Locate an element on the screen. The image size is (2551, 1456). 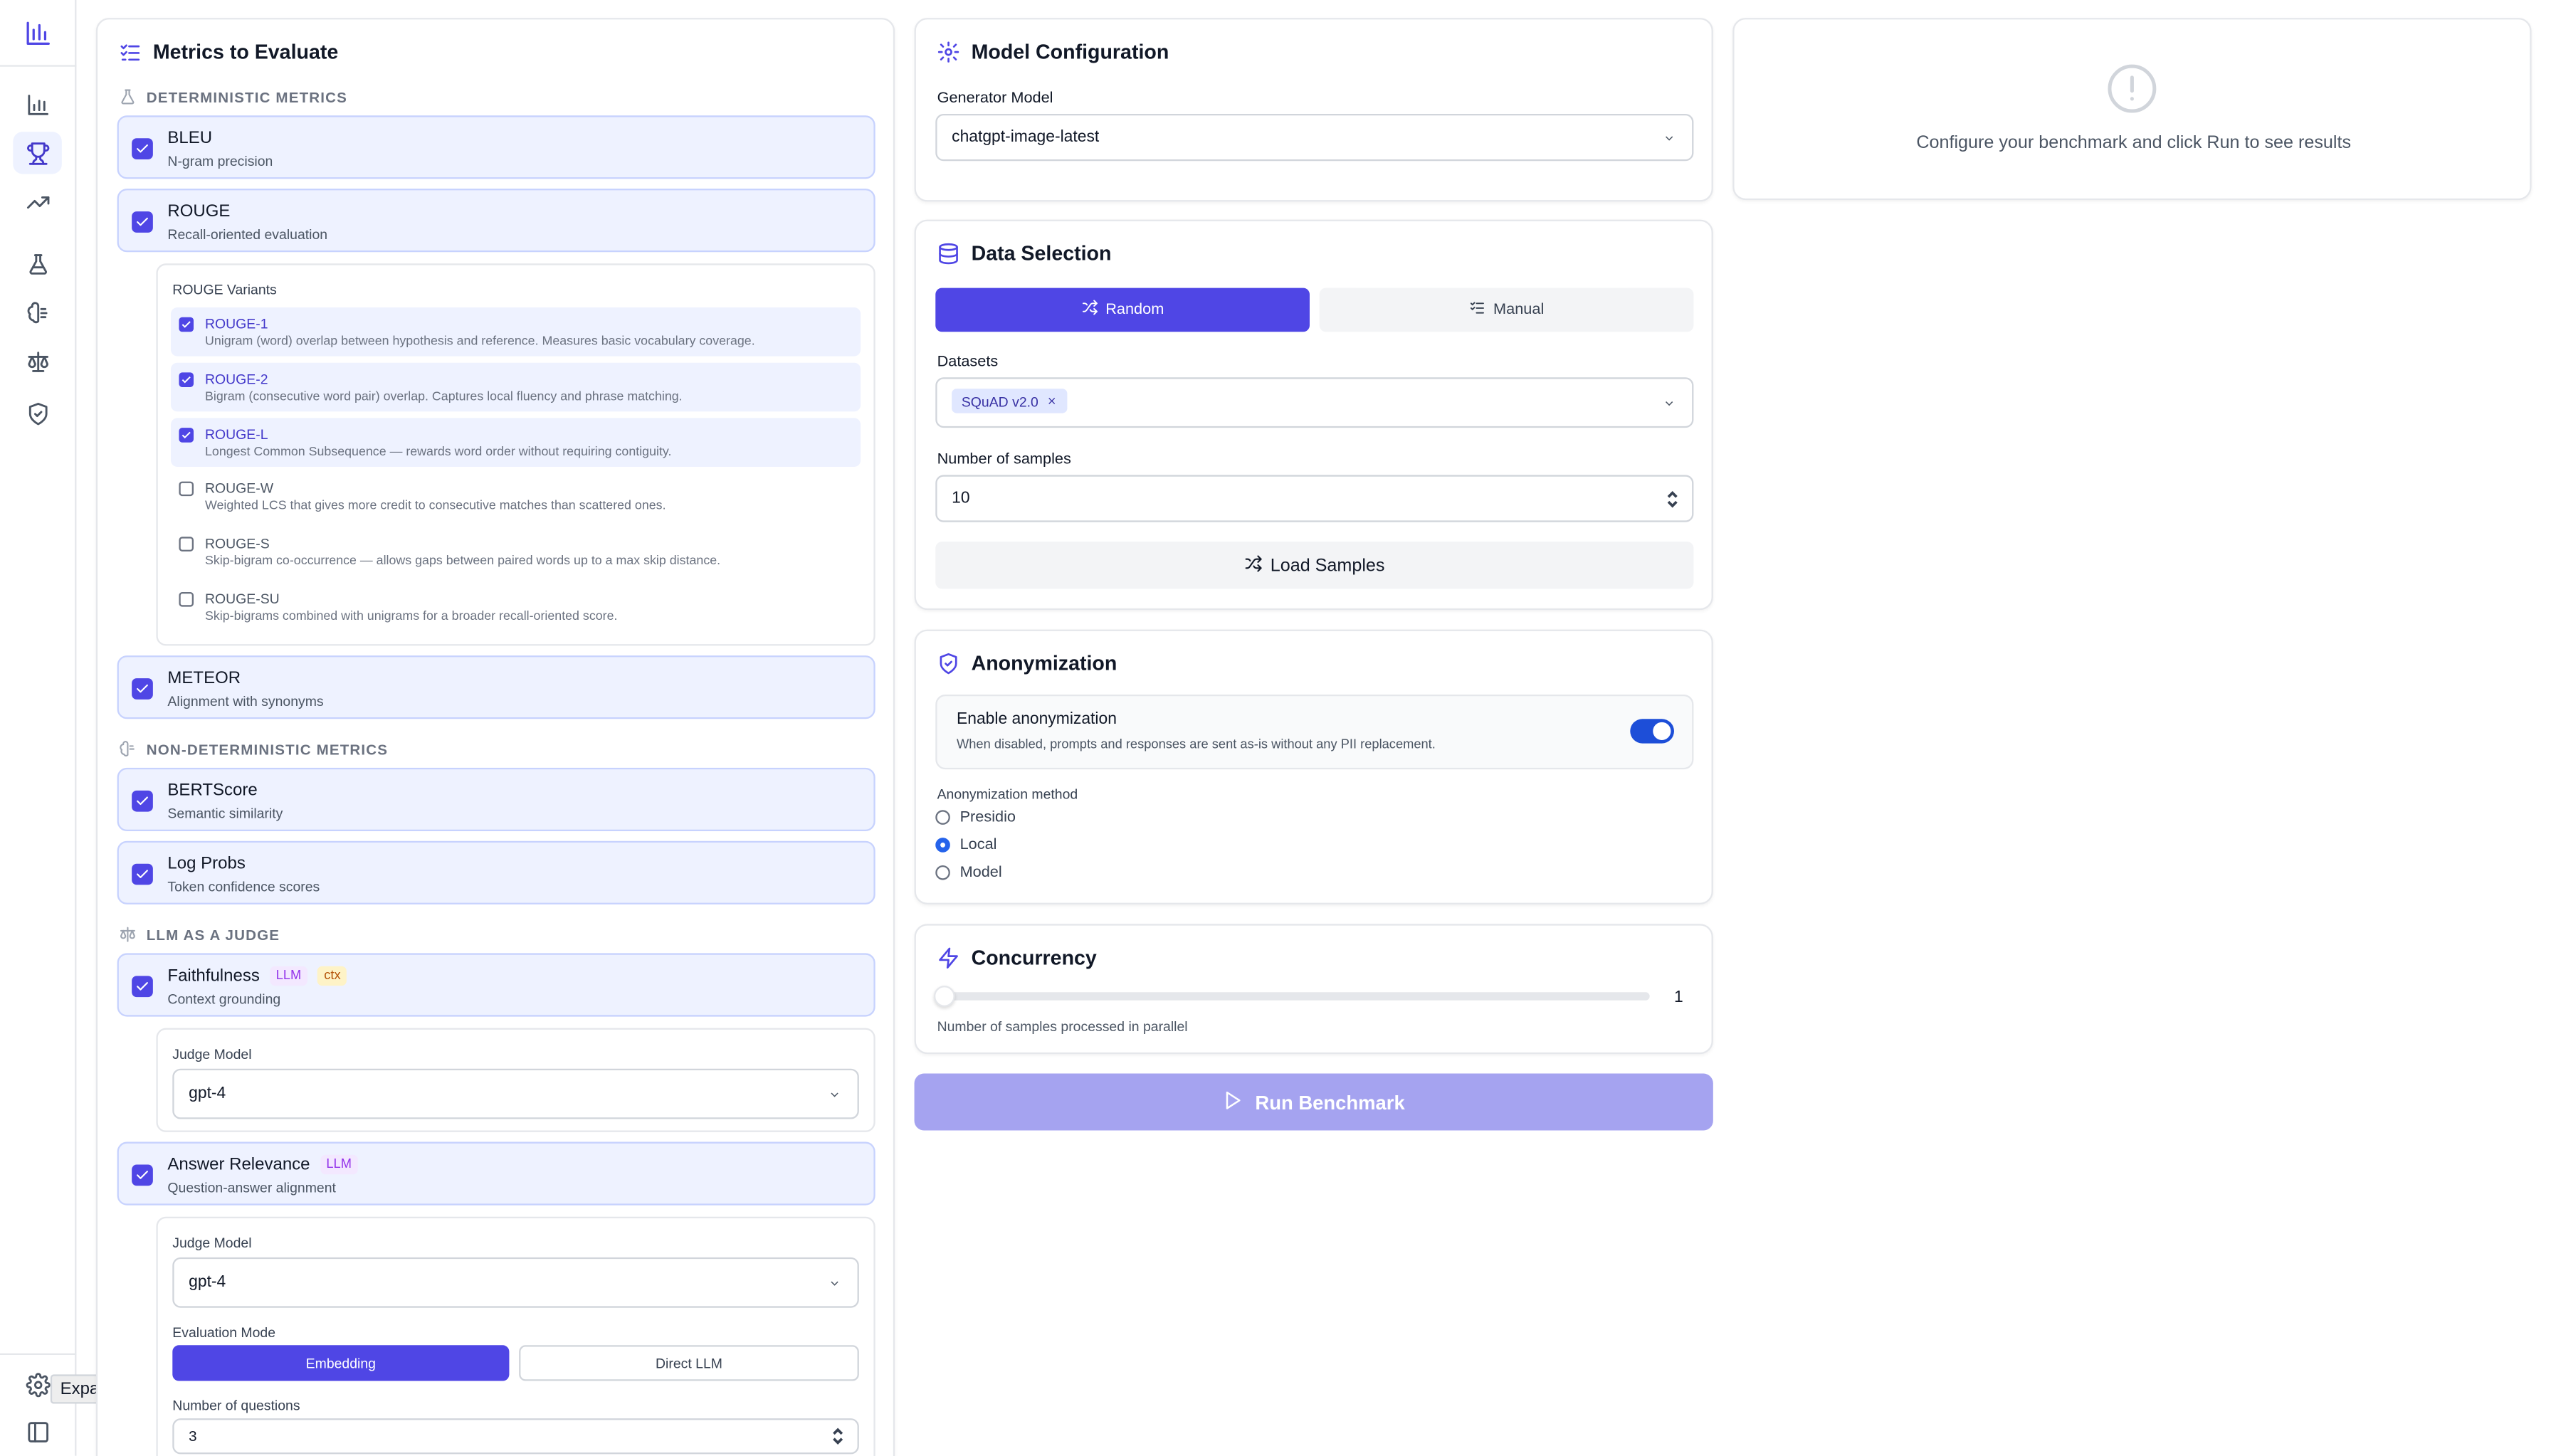
faithfulness-judge-select: gpt-4 is located at coordinates (515, 1093).